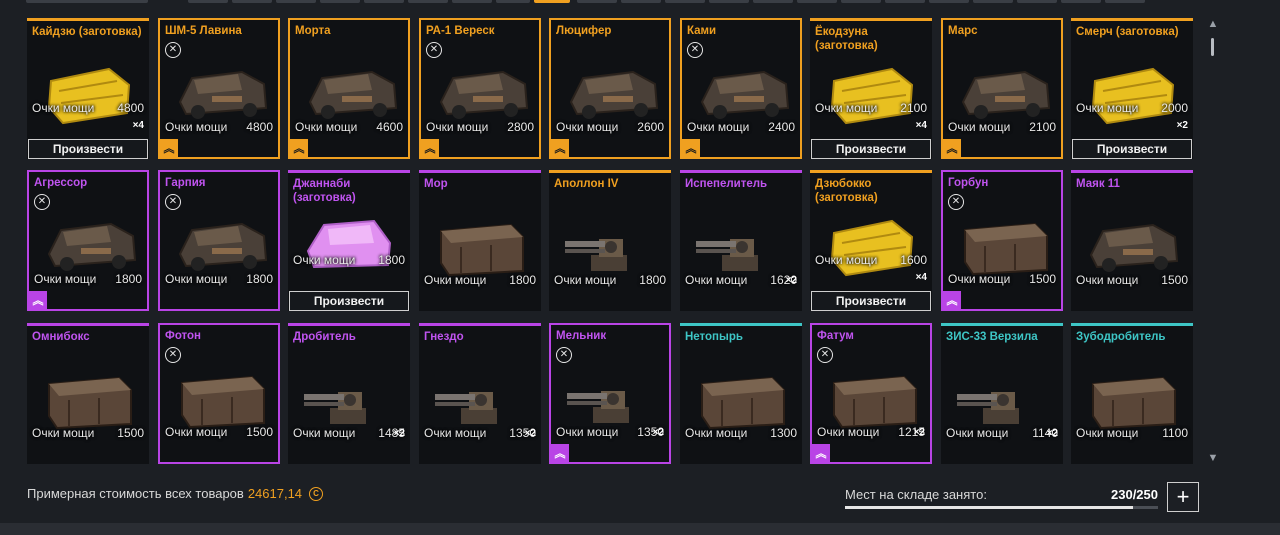  What do you see at coordinates (1002, 240) in the screenshot?
I see `item-card: Горбун ✕ Очки мощи 1500 ︽` at bounding box center [1002, 240].